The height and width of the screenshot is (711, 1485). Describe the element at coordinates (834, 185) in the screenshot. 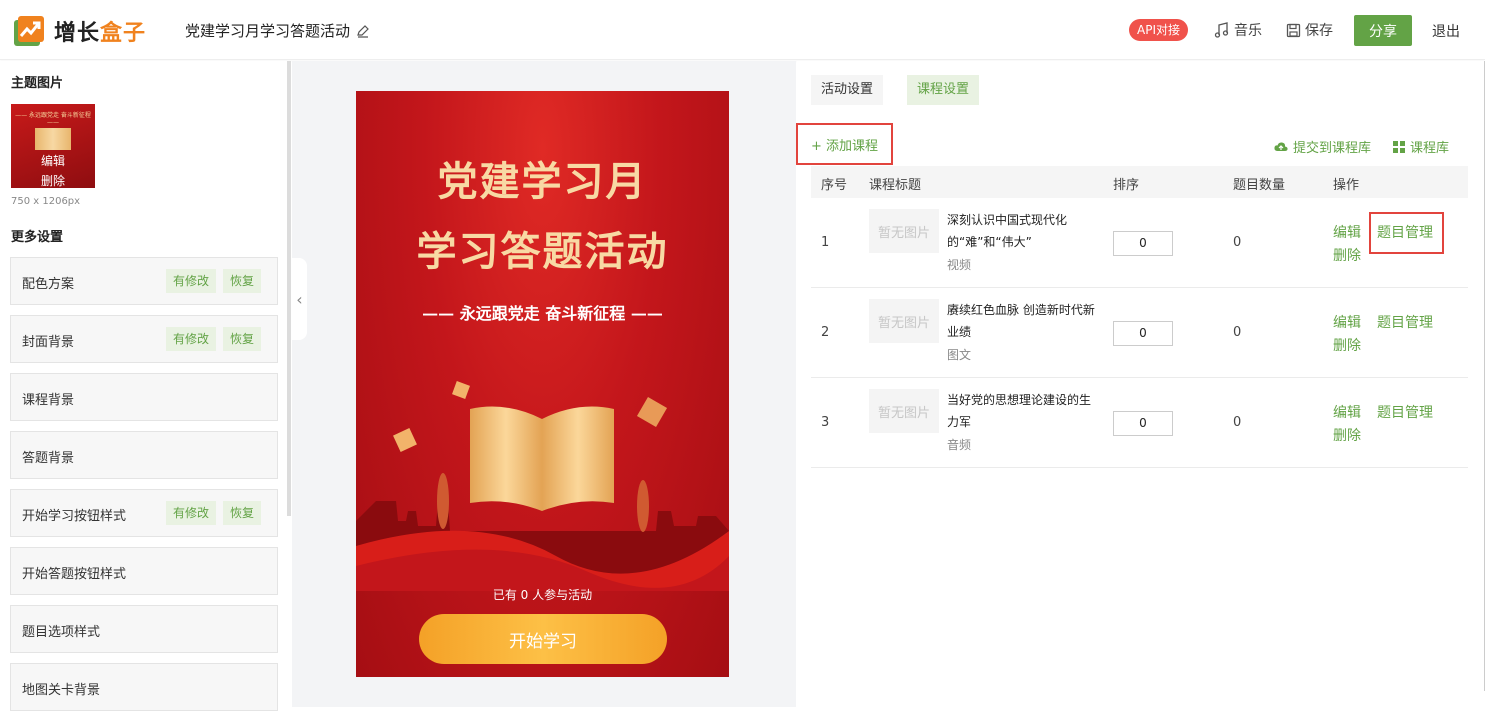

I see `column-header-index: 序号` at that location.